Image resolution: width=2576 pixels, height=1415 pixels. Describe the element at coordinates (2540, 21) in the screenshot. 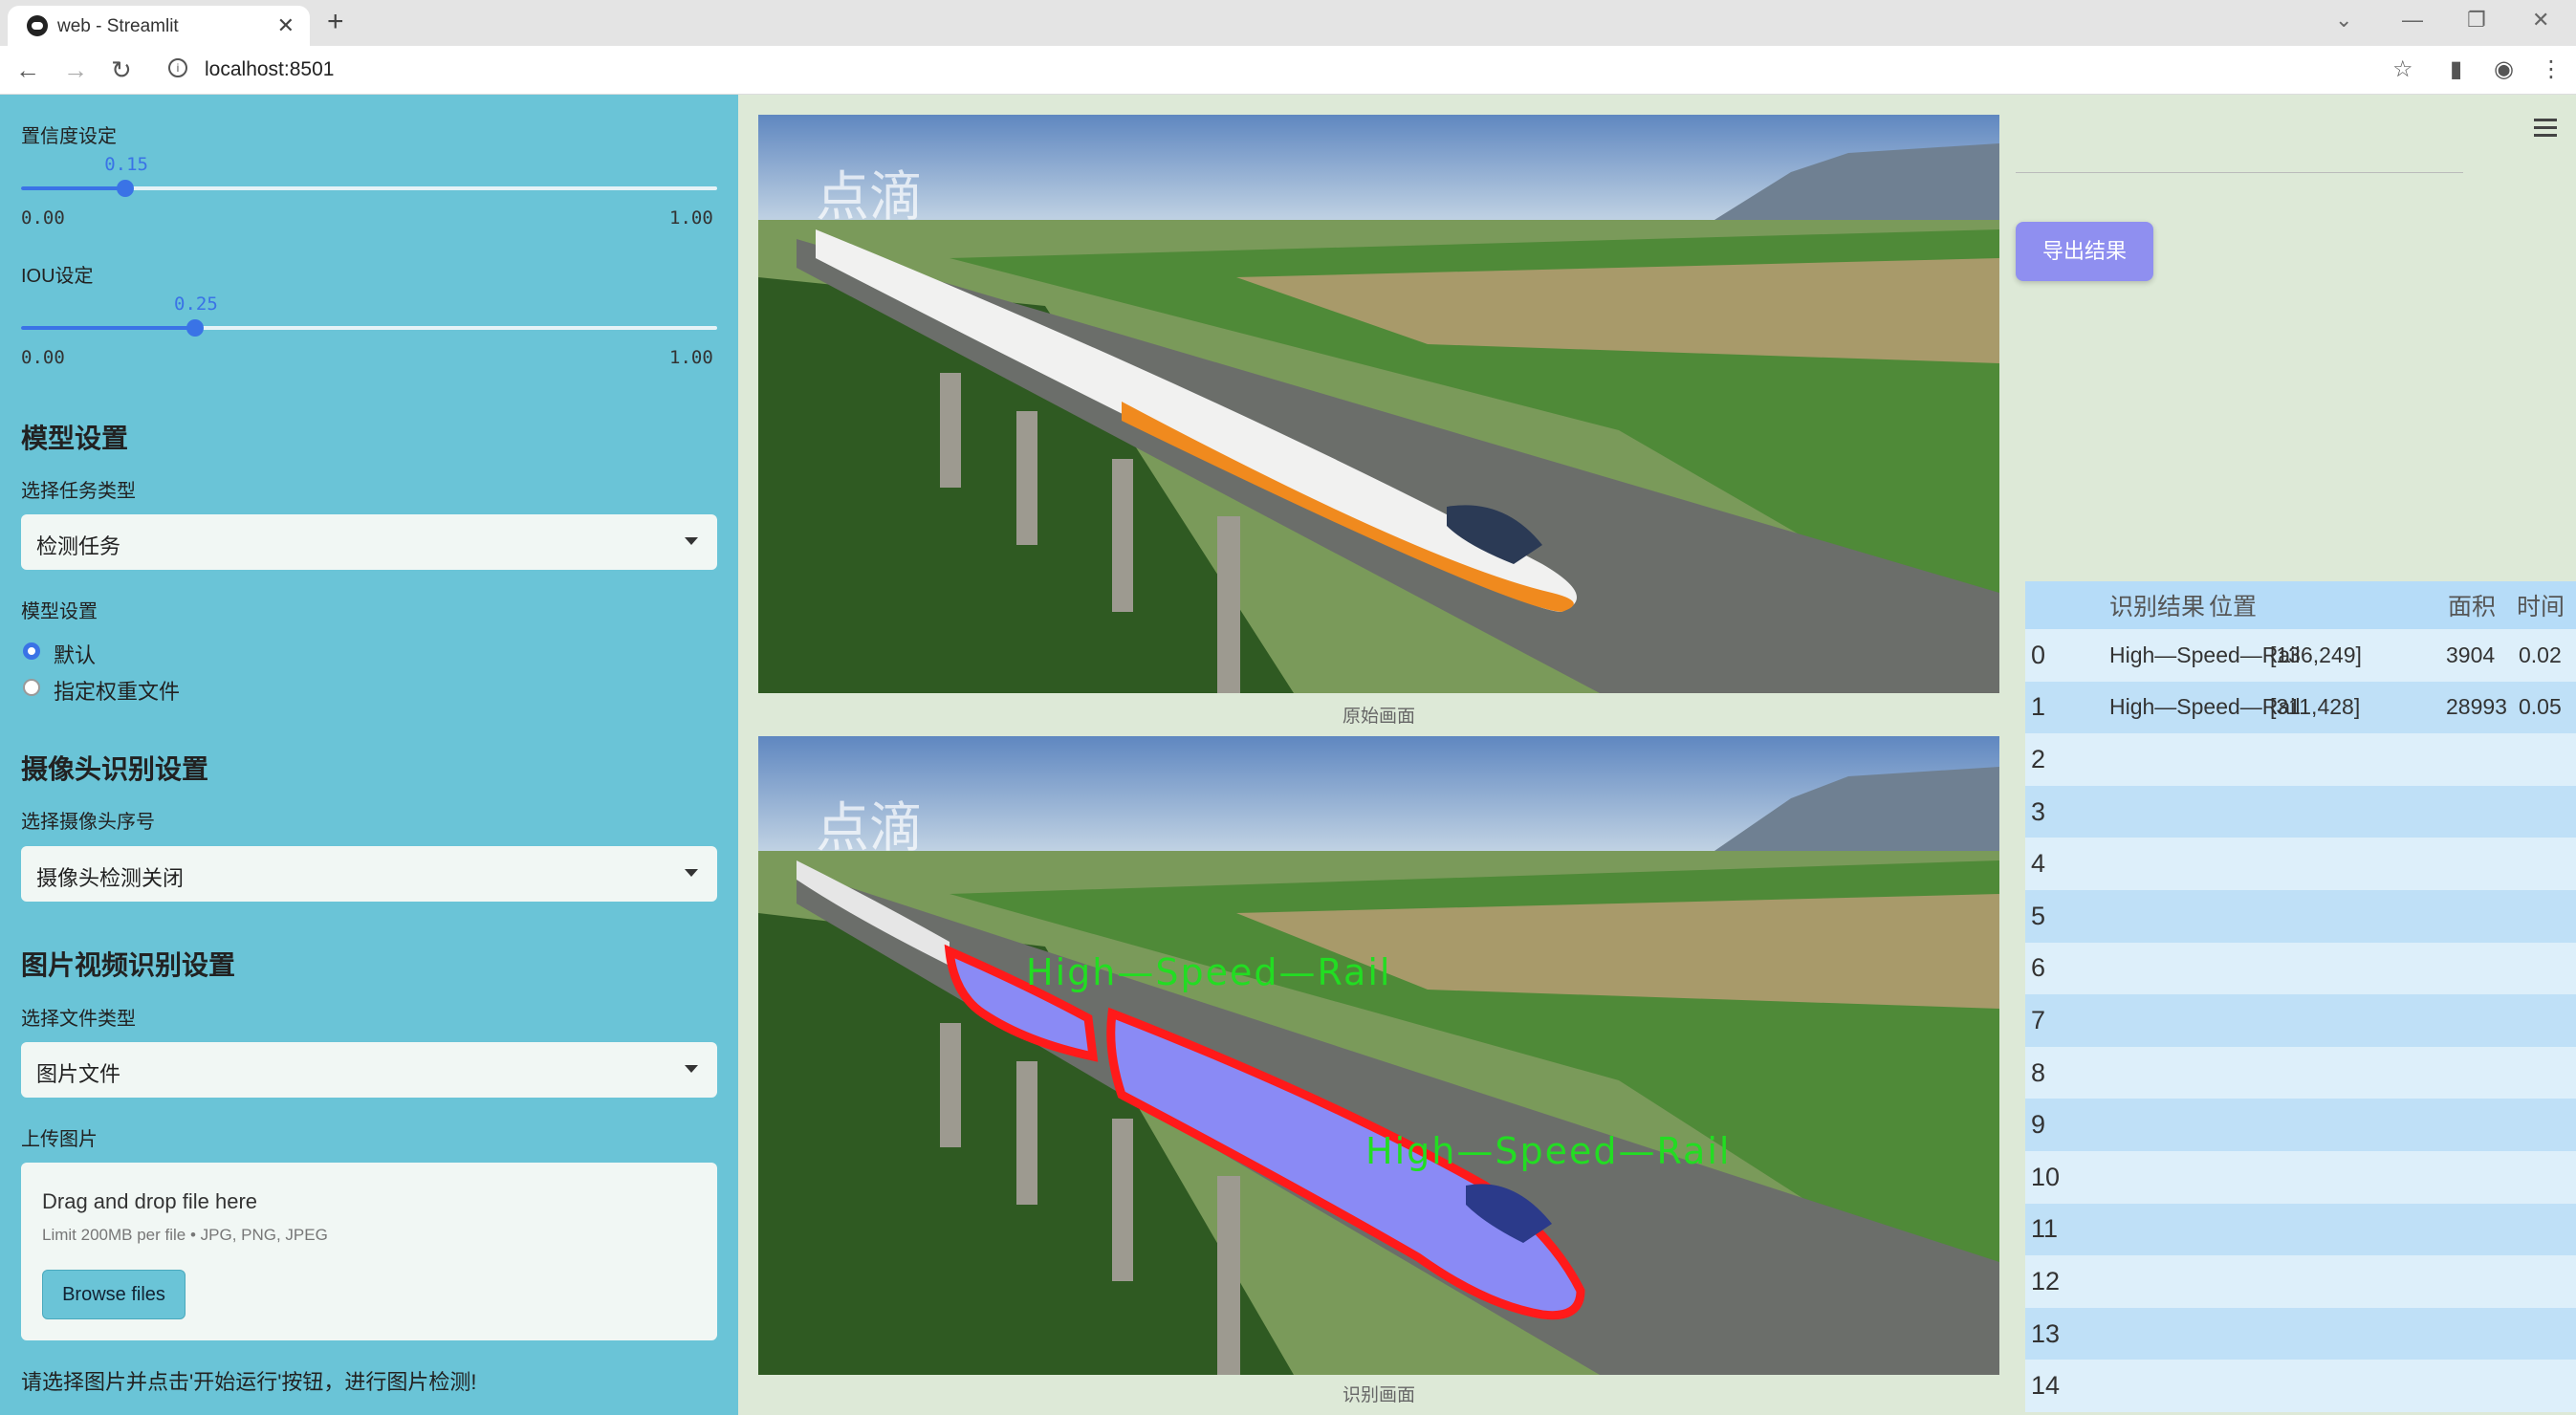

I see `close-window-icon: ✕` at that location.